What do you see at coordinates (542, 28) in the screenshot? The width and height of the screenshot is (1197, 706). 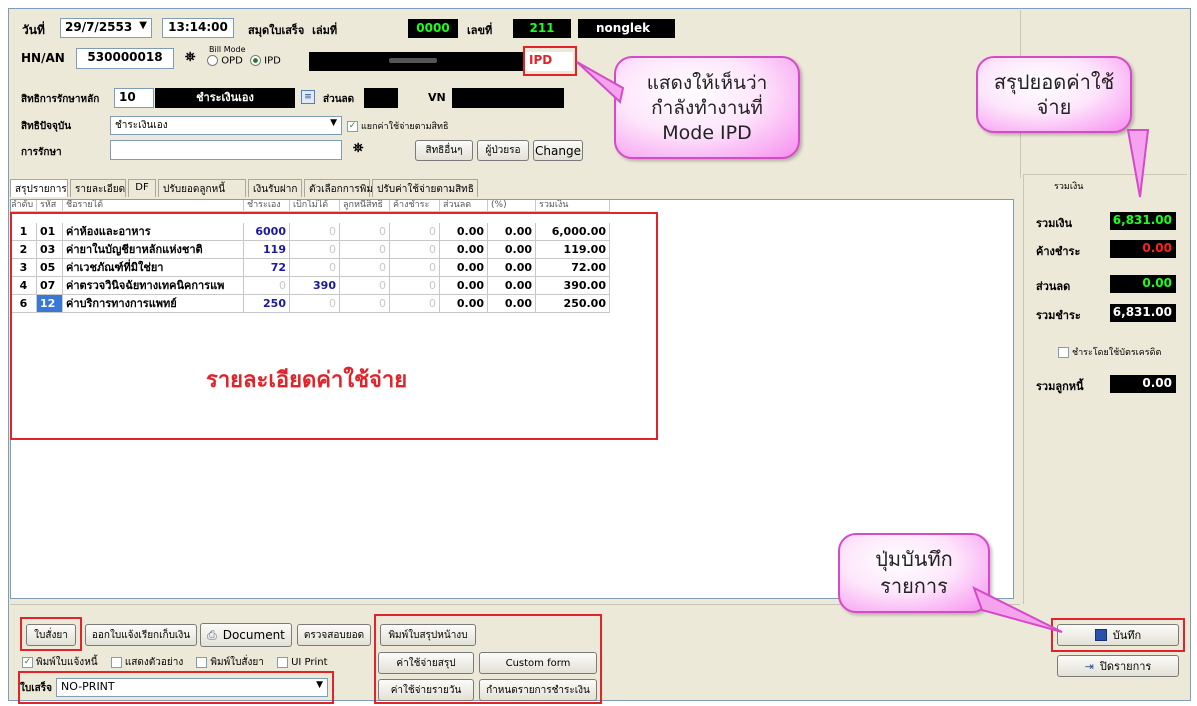 I see `receipt-number: 211` at bounding box center [542, 28].